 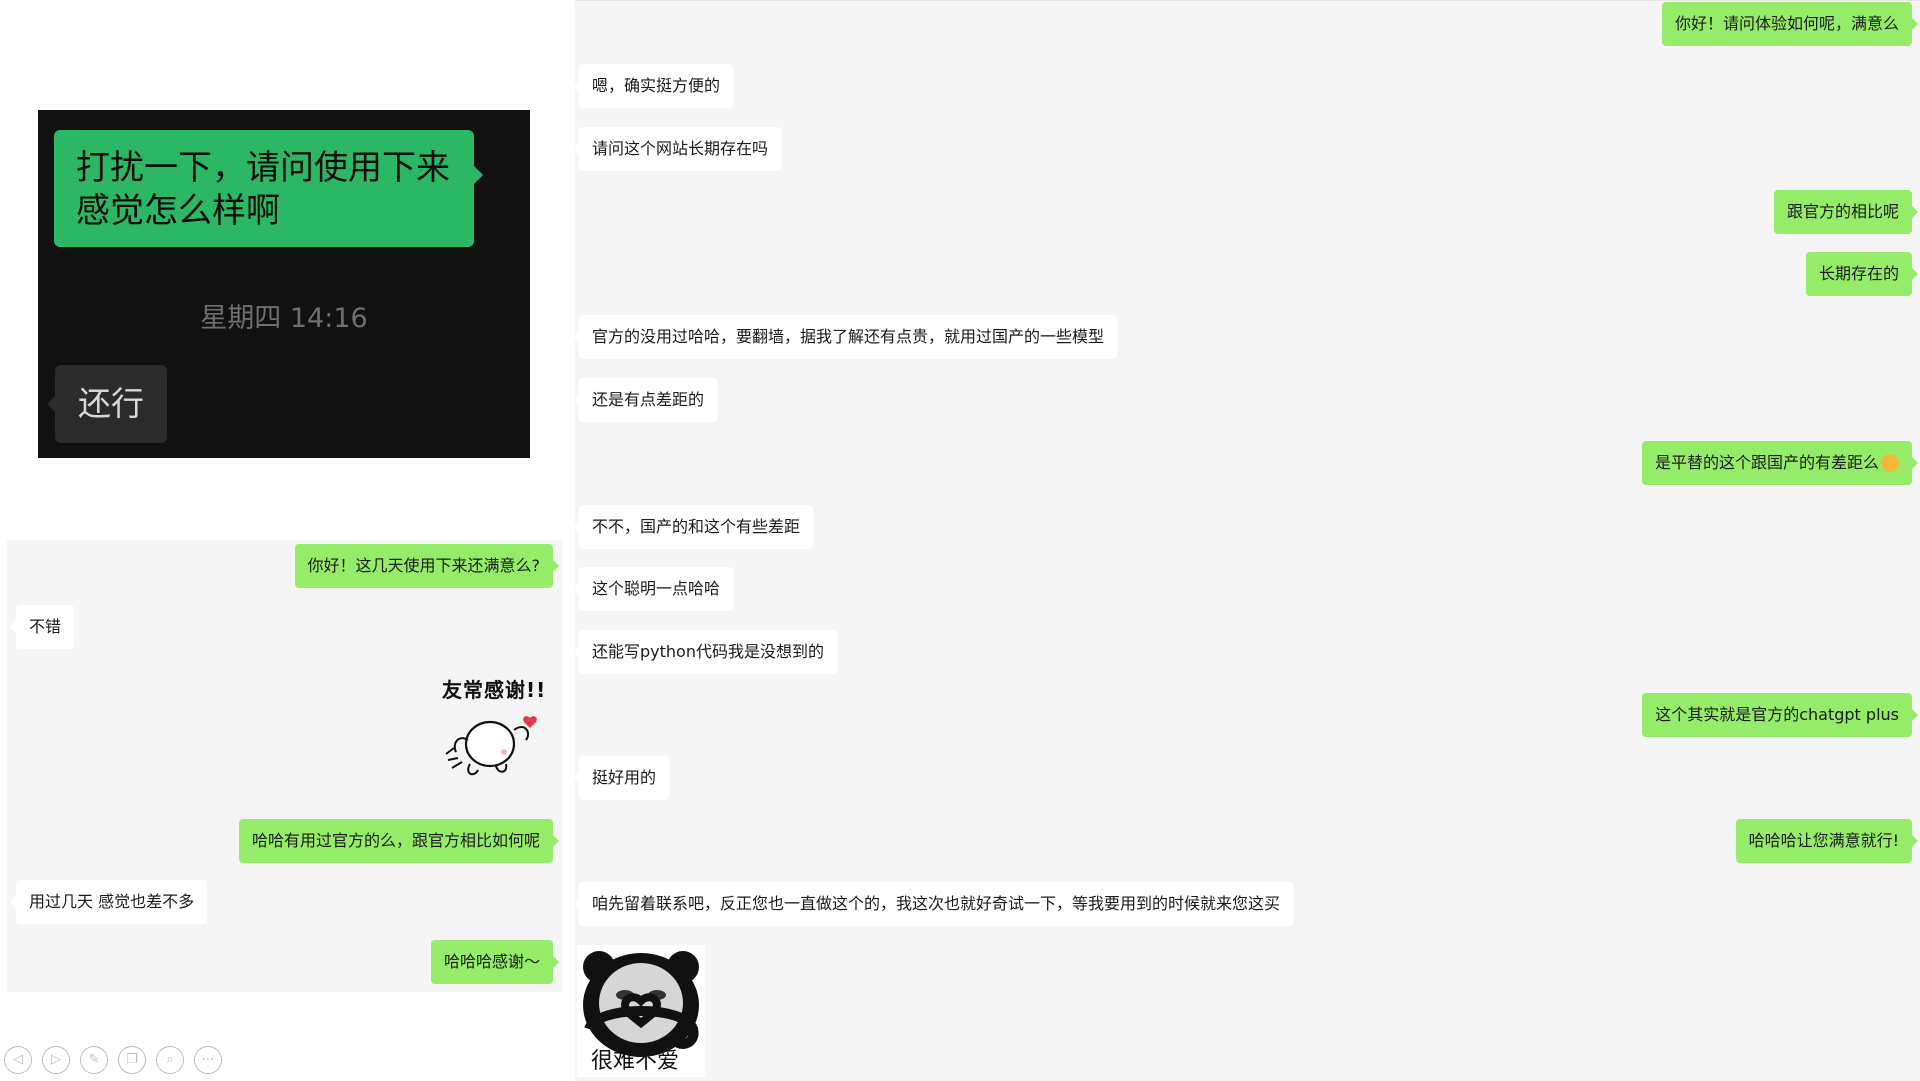 What do you see at coordinates (621, 778) in the screenshot?
I see `right-message-13: 挺好用的` at bounding box center [621, 778].